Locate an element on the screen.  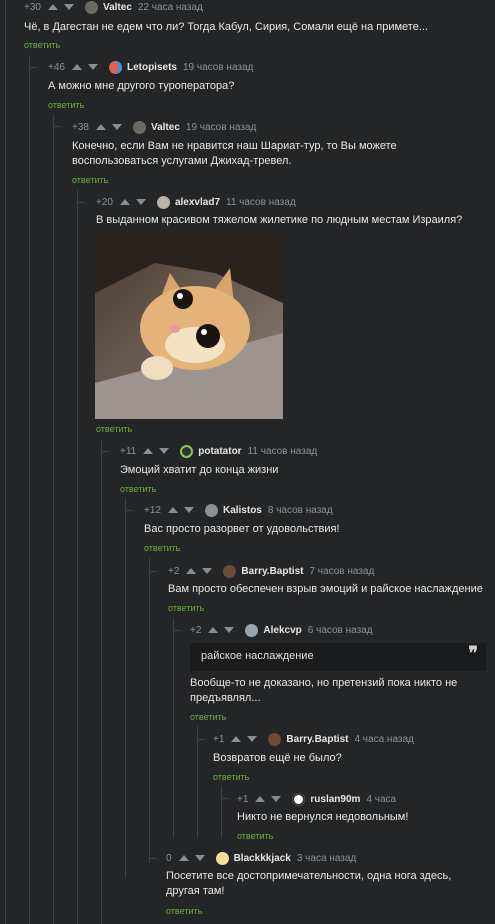
timestamp: 4 часа is located at coordinates (381, 799).